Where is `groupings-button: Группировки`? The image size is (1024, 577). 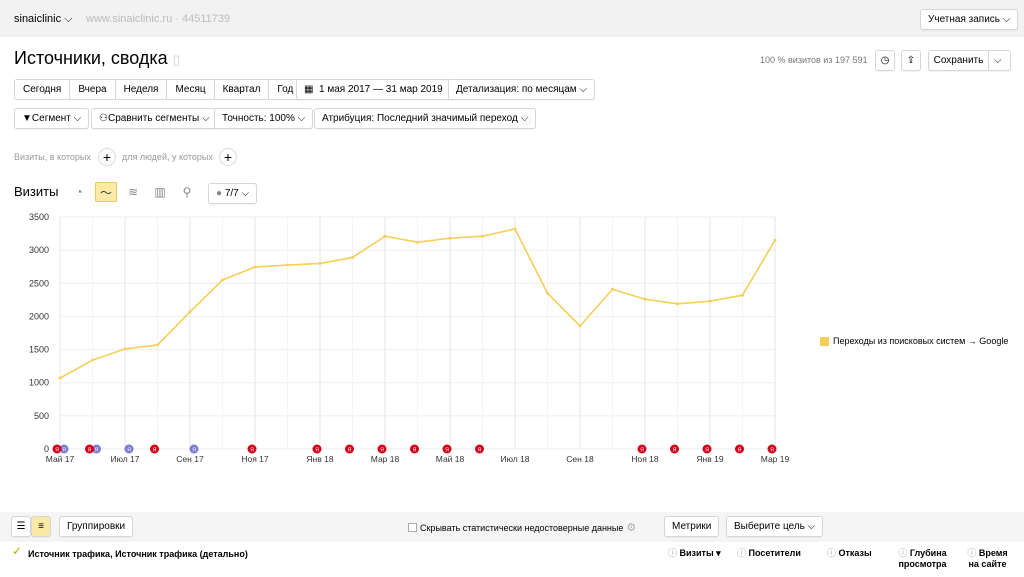 groupings-button: Группировки is located at coordinates (96, 526).